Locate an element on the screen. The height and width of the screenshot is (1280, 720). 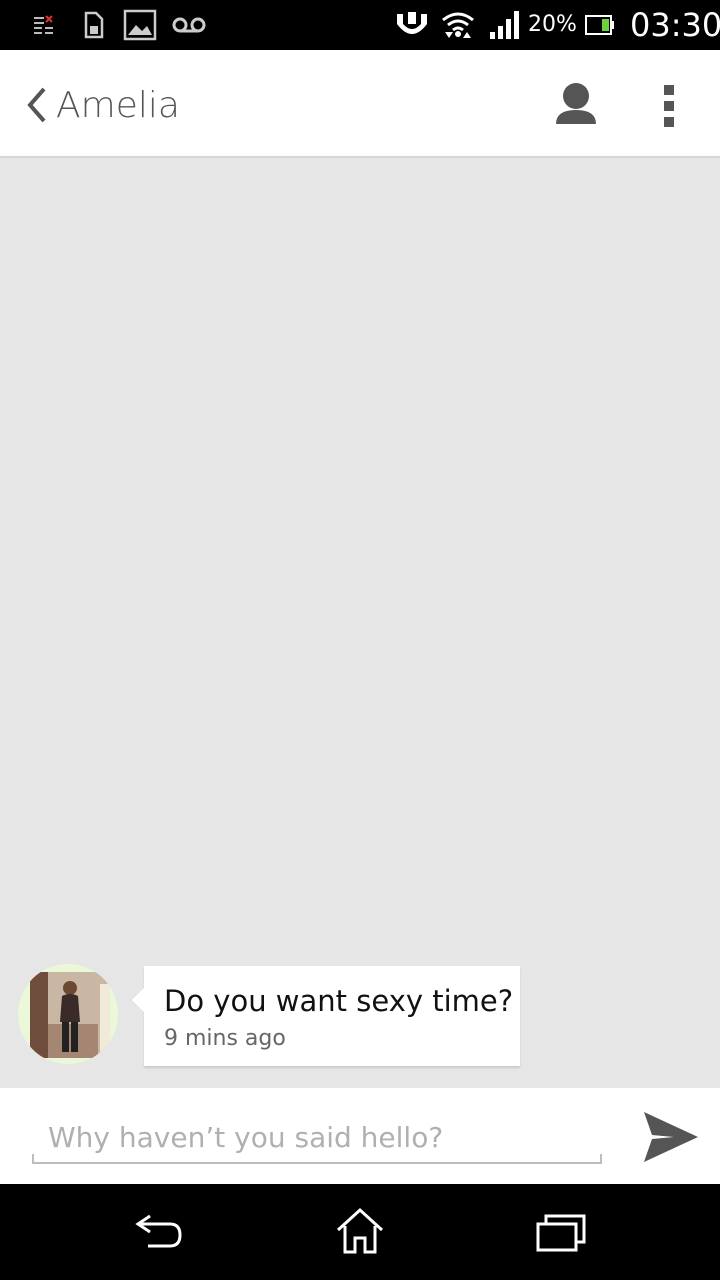
avatar-photo is located at coordinates (70, 1015).